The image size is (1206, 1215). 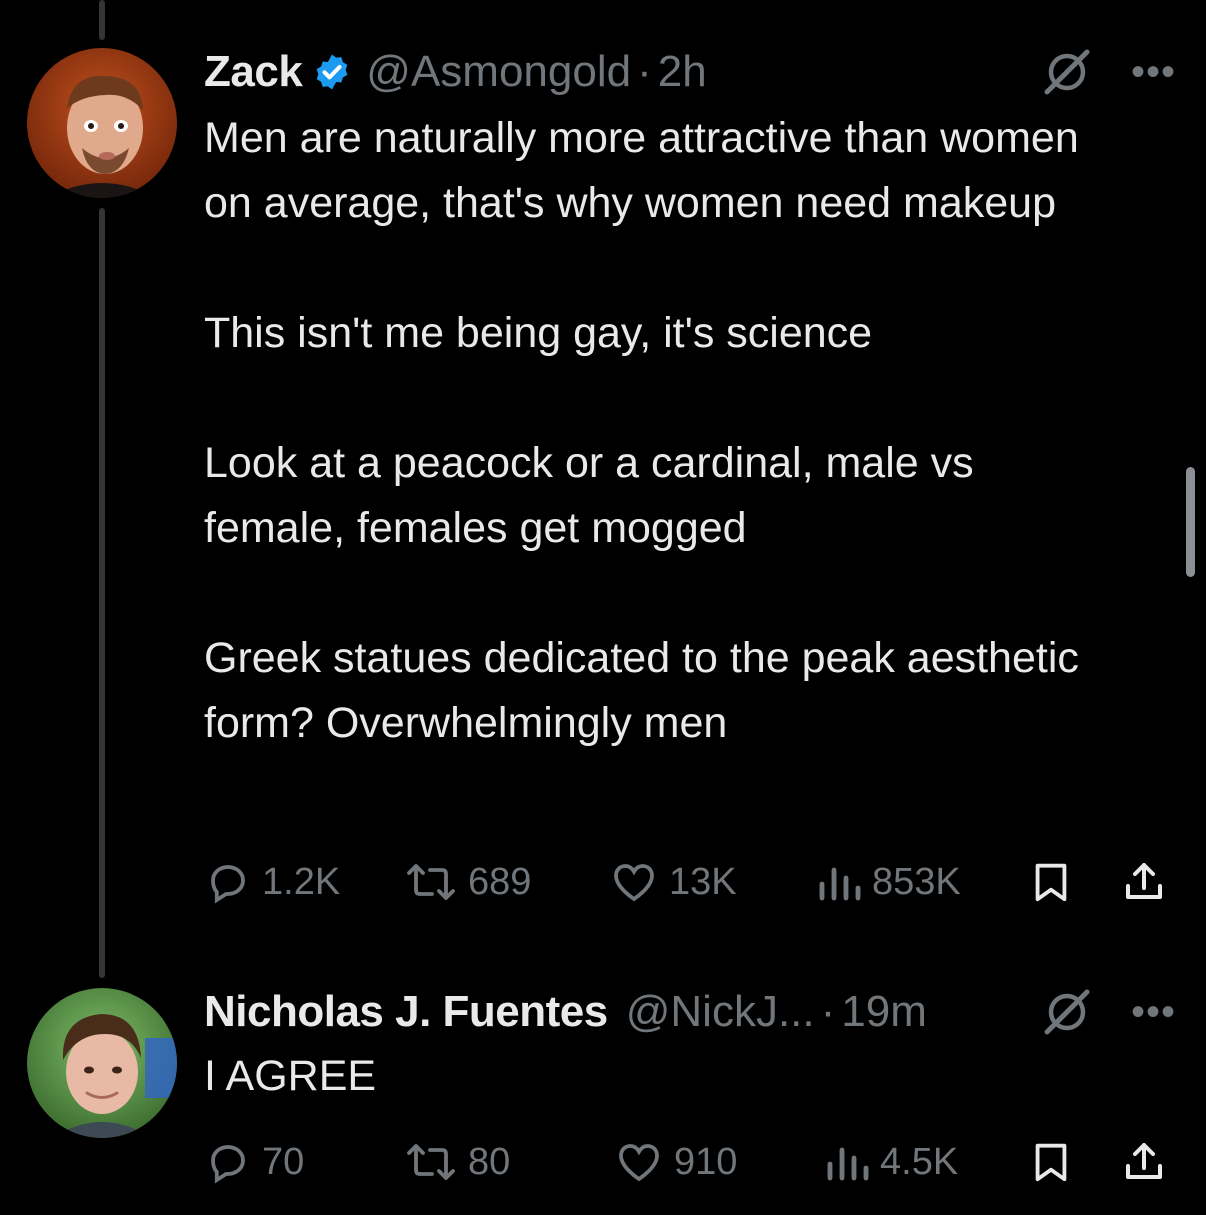 I want to click on repost-count: 689, so click(x=500, y=881).